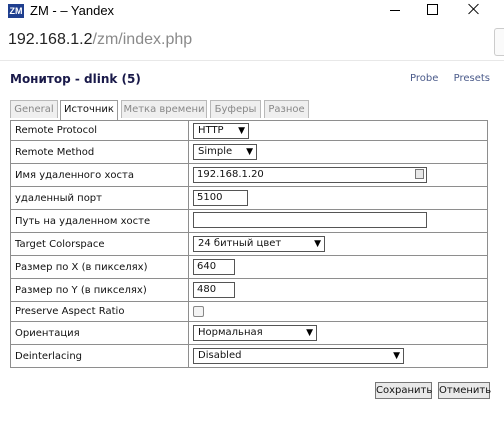 The height and width of the screenshot is (429, 504). Describe the element at coordinates (338, 311) in the screenshot. I see `aspect-ratio-cell` at that location.